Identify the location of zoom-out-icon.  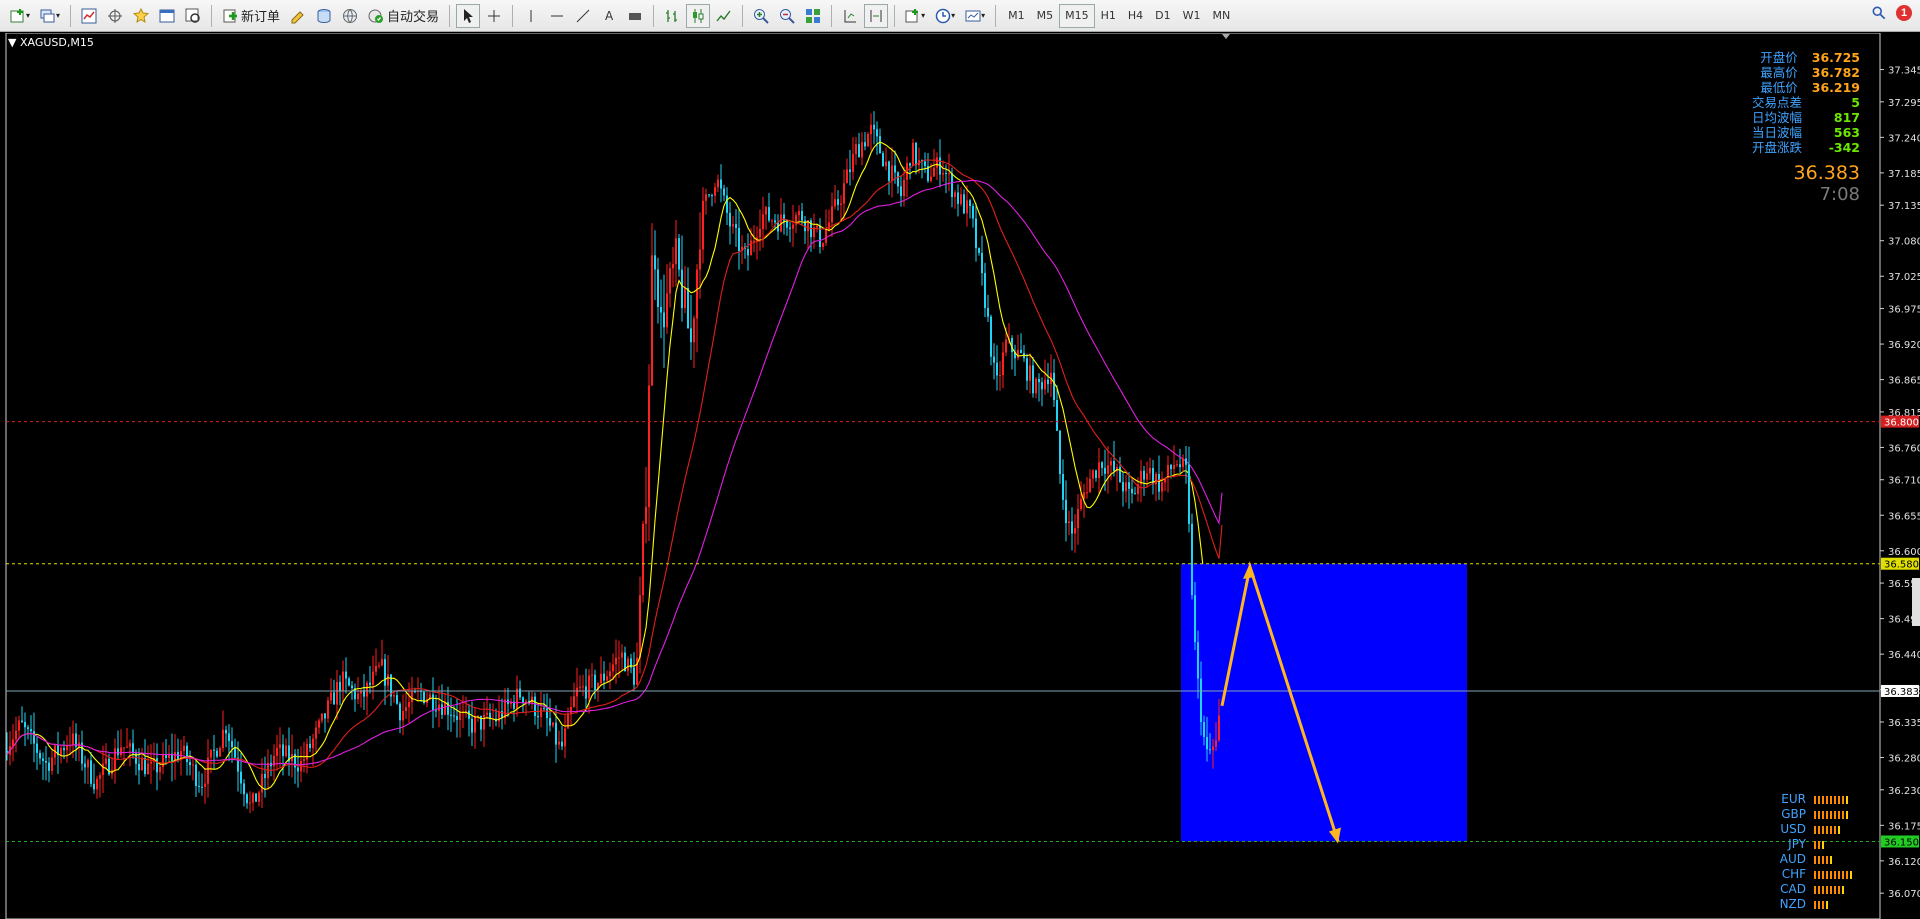
(787, 16).